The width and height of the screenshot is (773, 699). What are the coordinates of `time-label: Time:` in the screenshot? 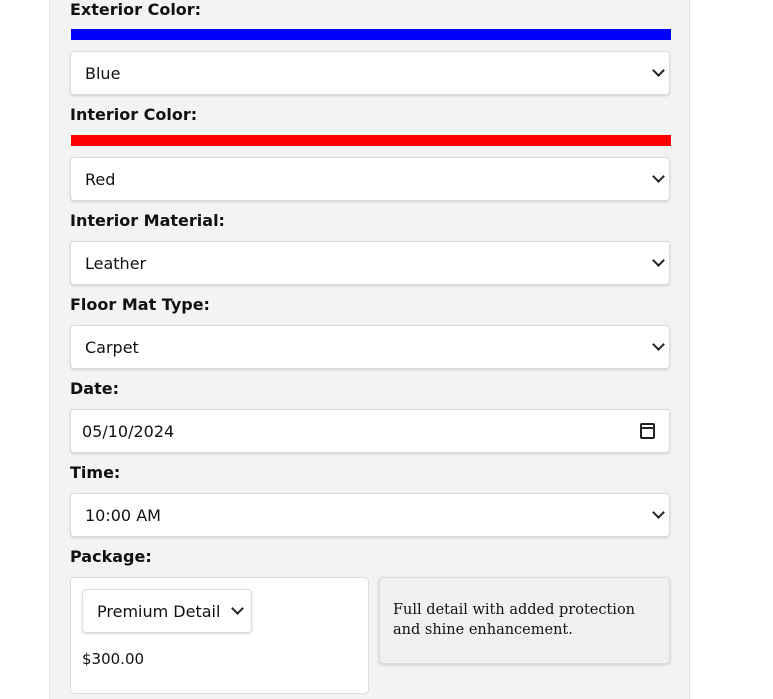 It's located at (95, 472).